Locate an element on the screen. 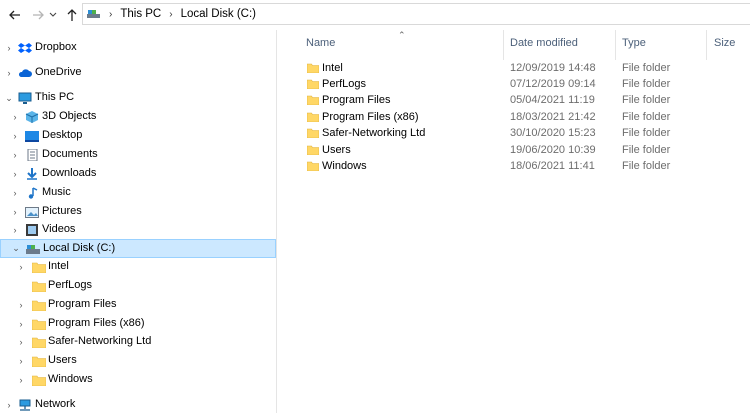 This screenshot has height=414, width=750. forward-button is located at coordinates (38, 15).